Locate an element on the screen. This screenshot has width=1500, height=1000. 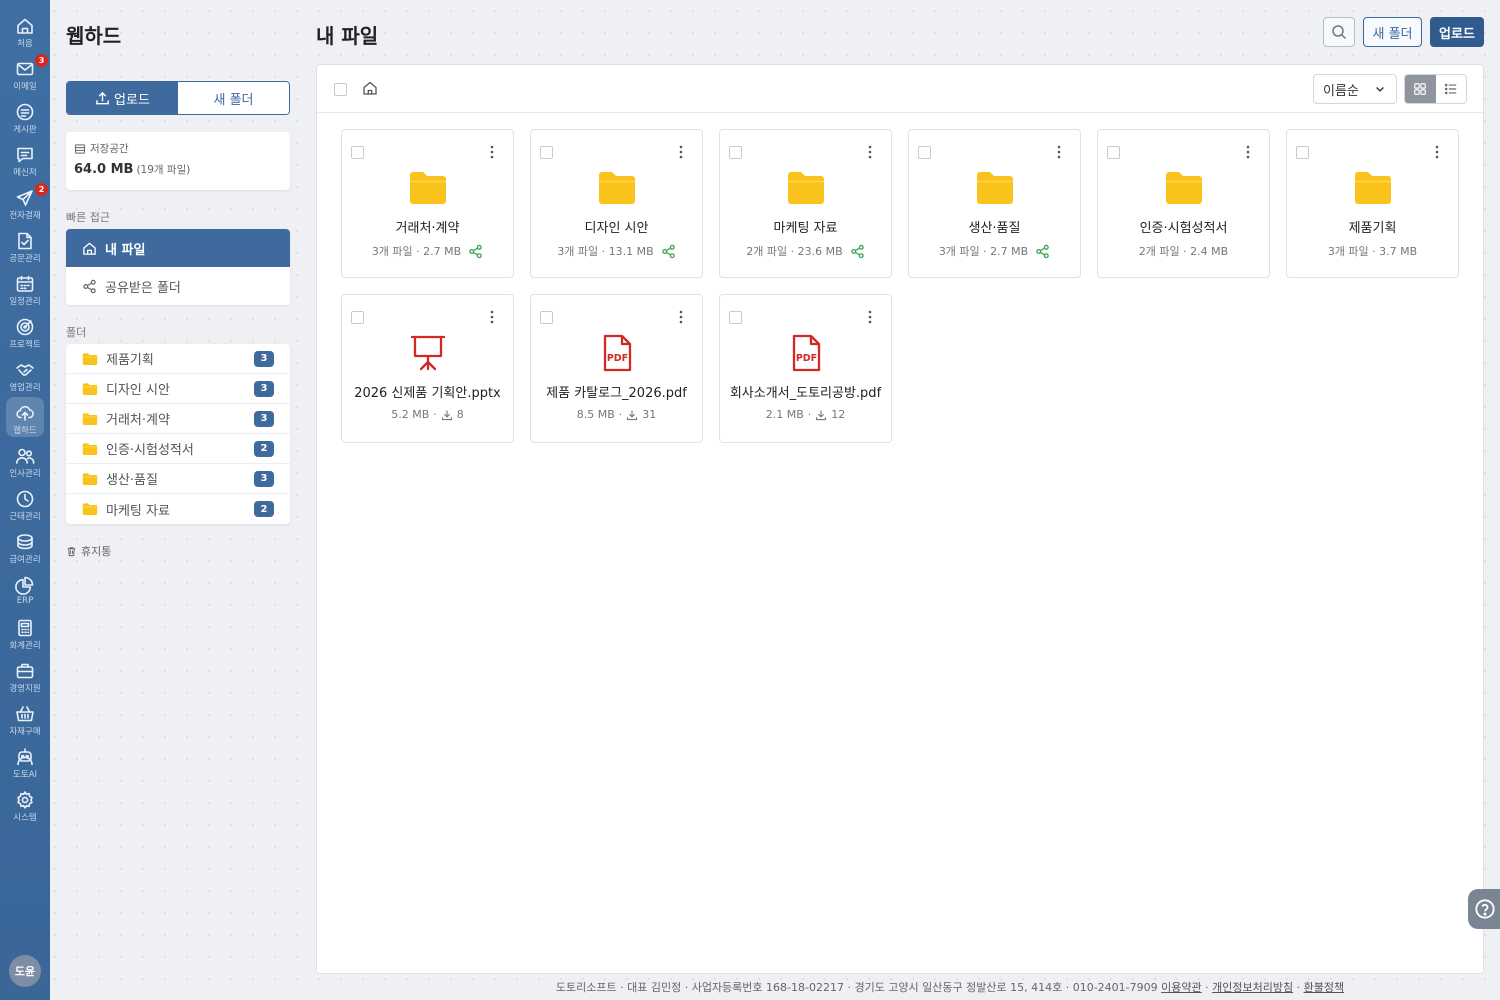
folder-list-item: 인증·시험성적서 2 is located at coordinates (178, 449).